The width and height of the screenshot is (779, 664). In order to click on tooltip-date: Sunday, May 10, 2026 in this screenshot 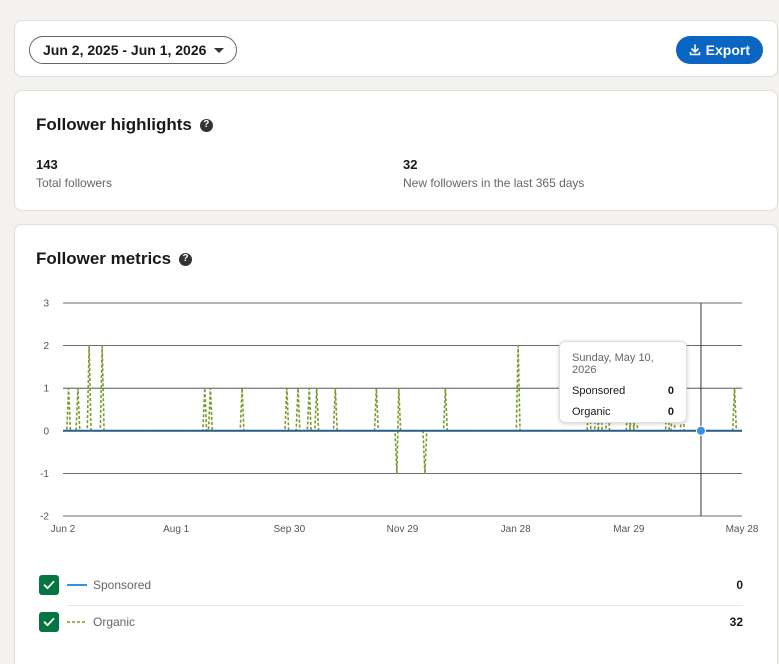, I will do `click(613, 364)`.